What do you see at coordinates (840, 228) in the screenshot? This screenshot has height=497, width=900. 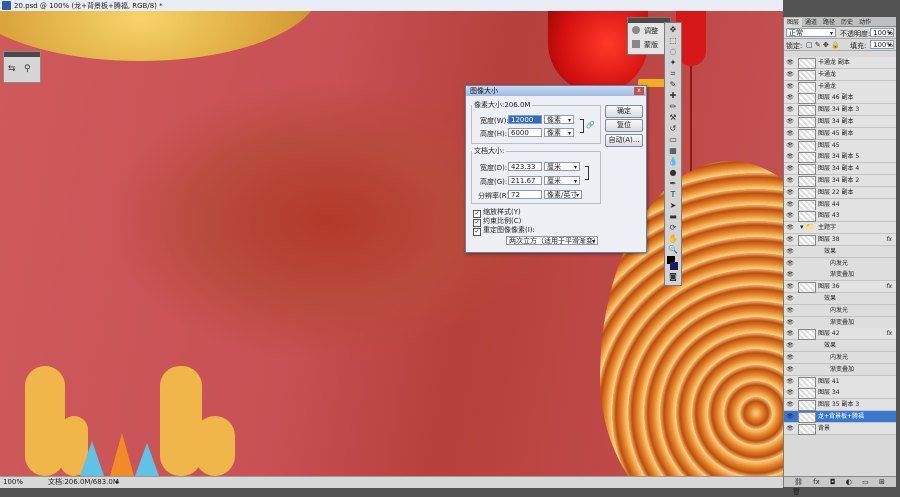 I see `layer-group-row: 👁 ▾ 📁 主题字` at bounding box center [840, 228].